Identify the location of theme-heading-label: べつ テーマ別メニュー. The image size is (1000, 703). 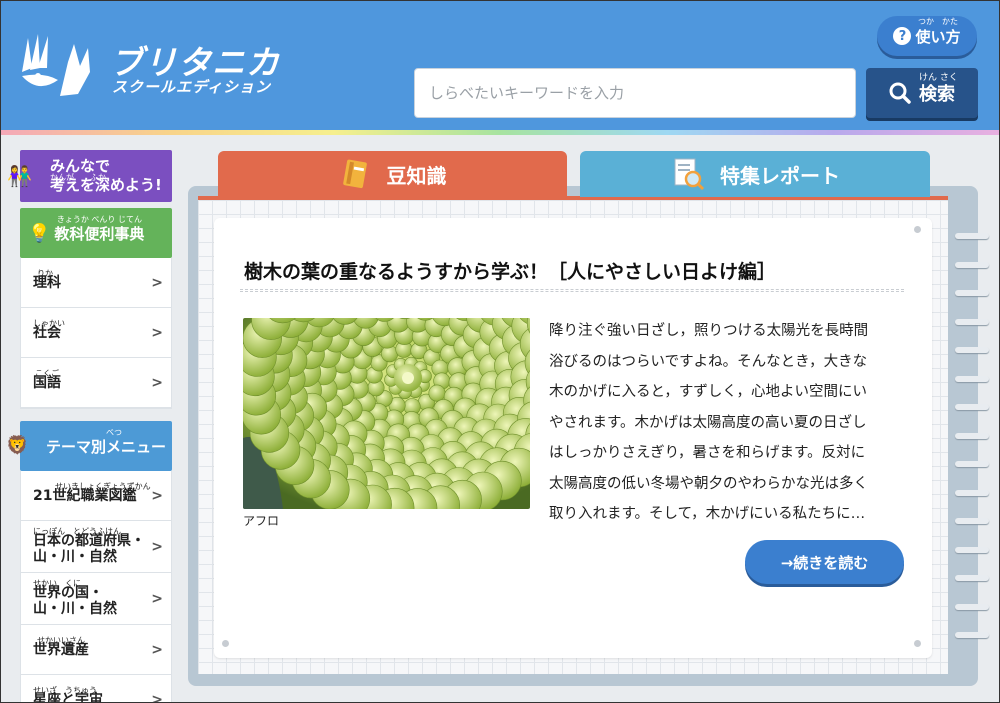
(106, 442).